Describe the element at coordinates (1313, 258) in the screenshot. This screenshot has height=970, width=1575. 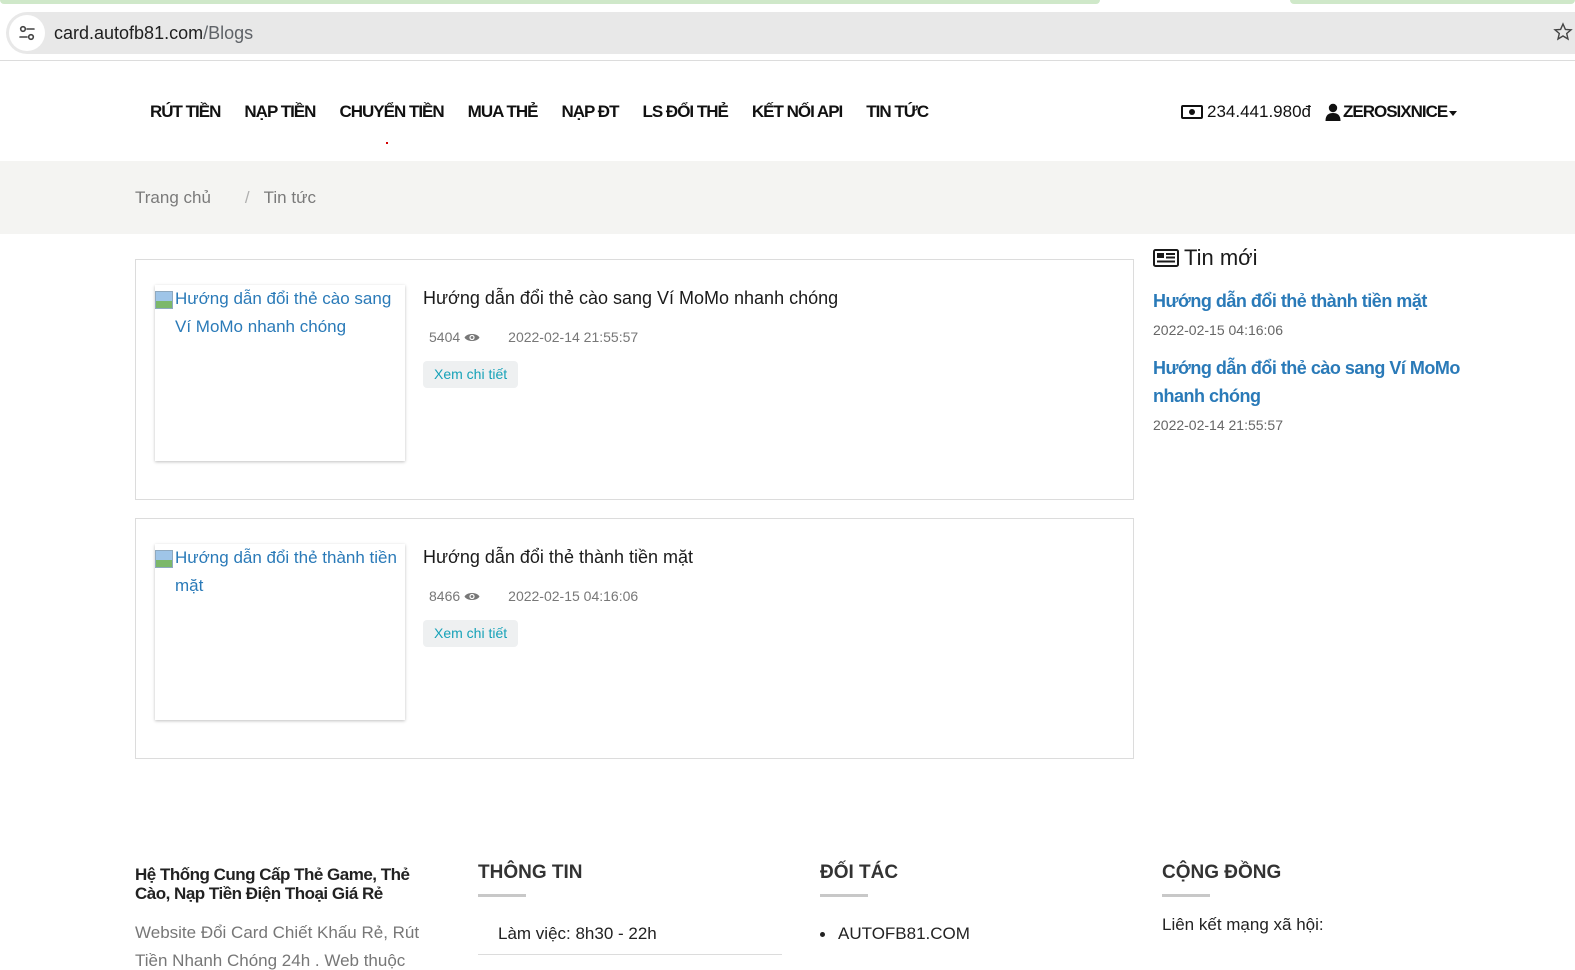
I see `sidebar-heading: Tin mới` at that location.